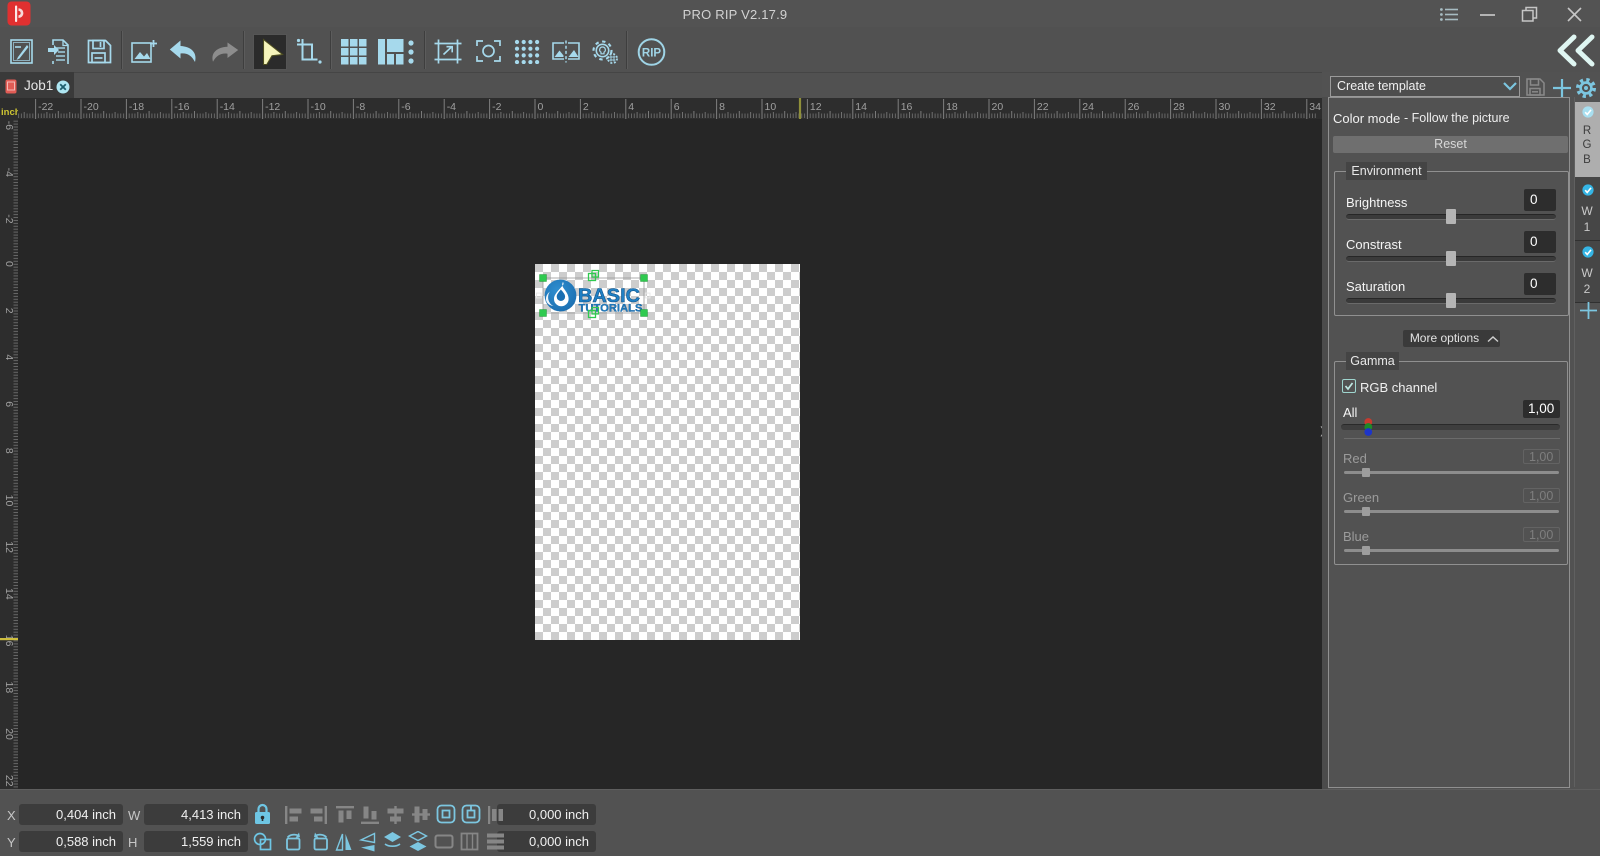 The width and height of the screenshot is (1600, 856). Describe the element at coordinates (1179, 107) in the screenshot. I see `svg-text: 28` at that location.